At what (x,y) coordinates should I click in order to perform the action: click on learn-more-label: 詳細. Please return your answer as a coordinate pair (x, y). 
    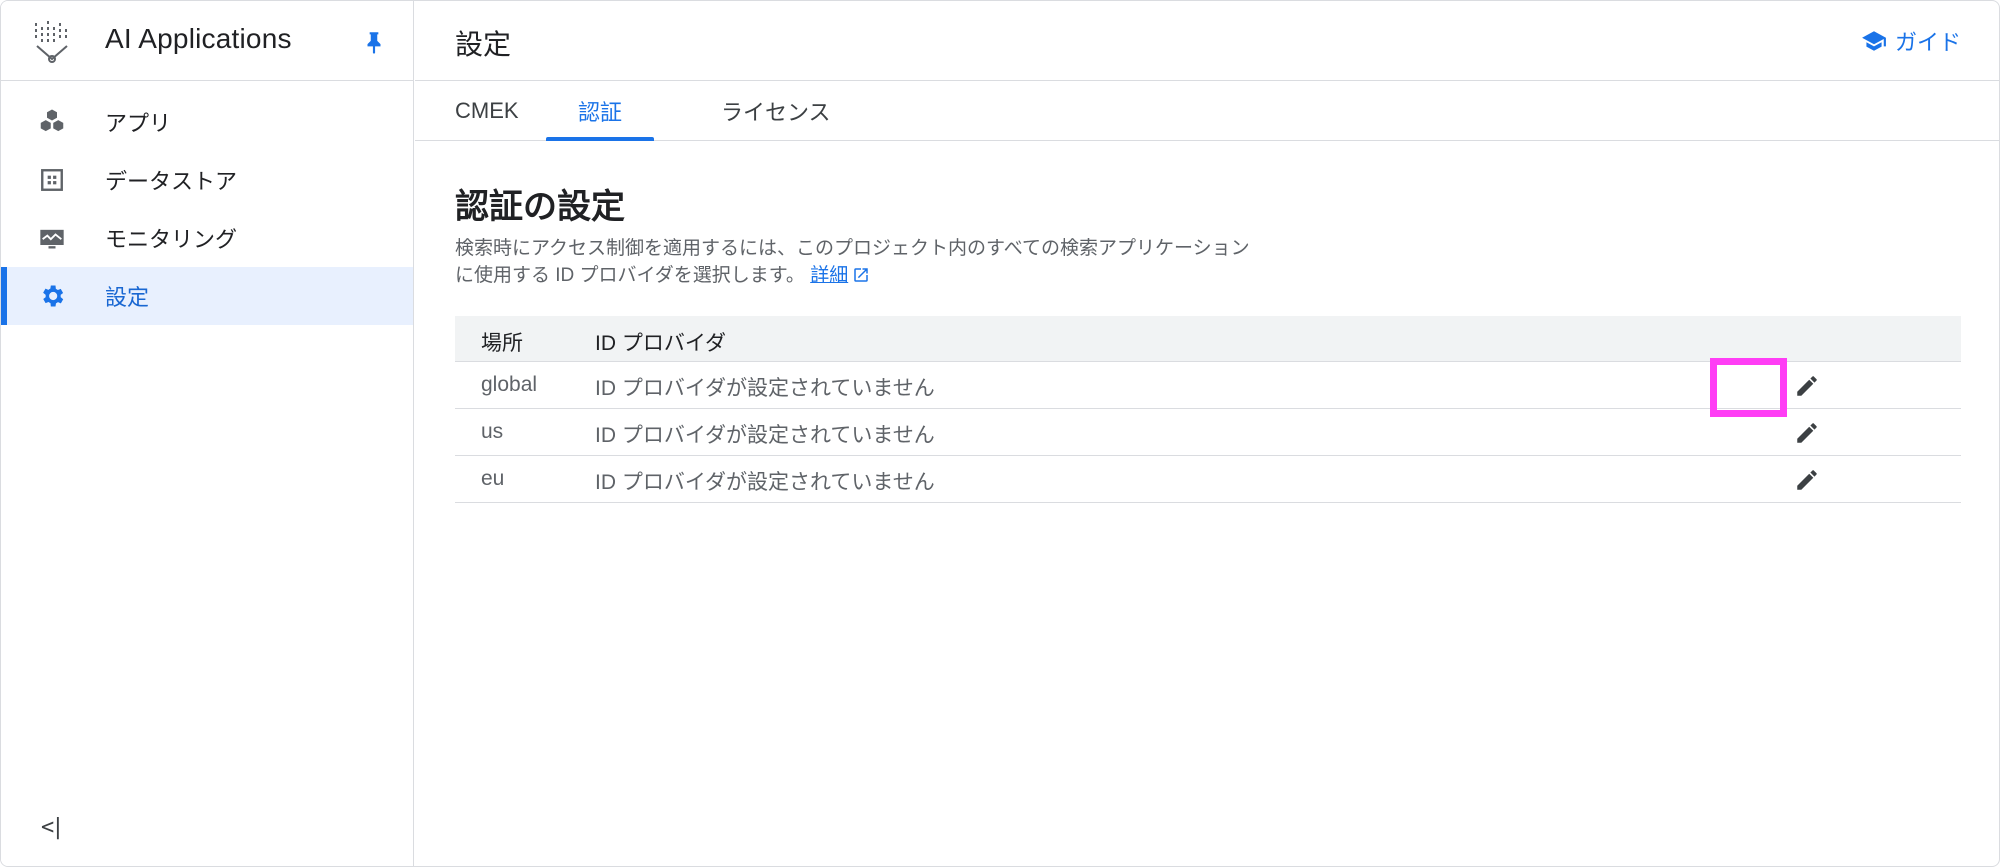
    Looking at the image, I should click on (829, 275).